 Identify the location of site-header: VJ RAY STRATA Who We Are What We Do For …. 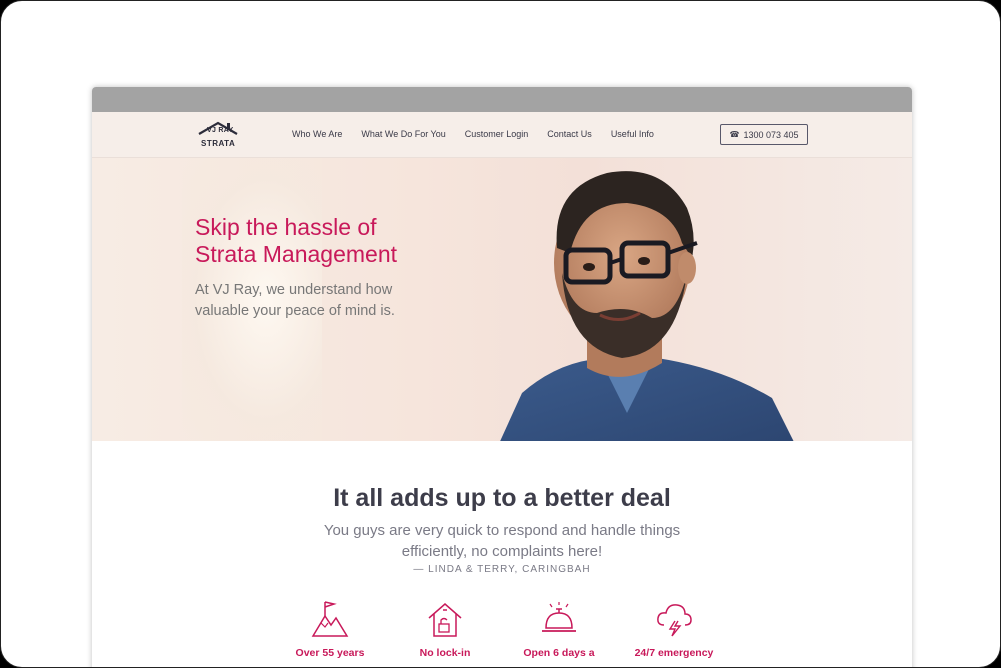
(502, 135).